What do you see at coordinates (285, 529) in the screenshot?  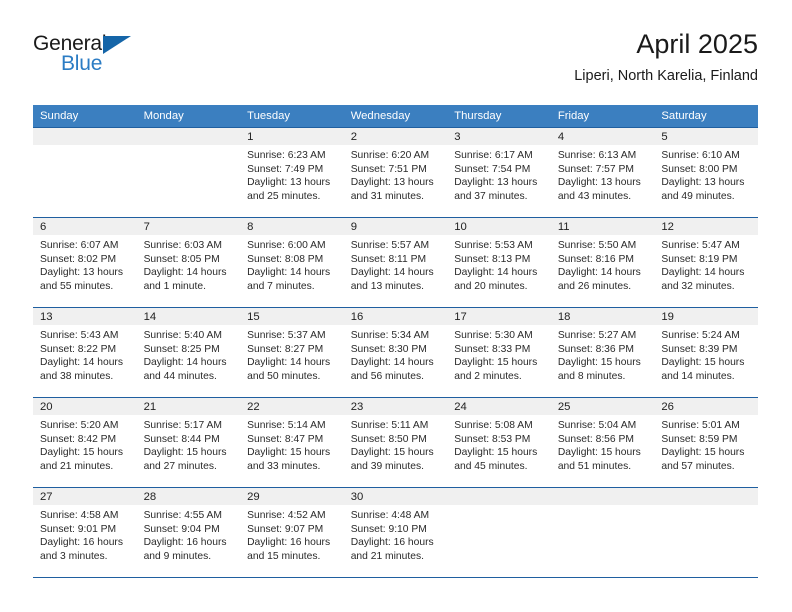 I see `sunset-text: Sunset: 9:07 PM` at bounding box center [285, 529].